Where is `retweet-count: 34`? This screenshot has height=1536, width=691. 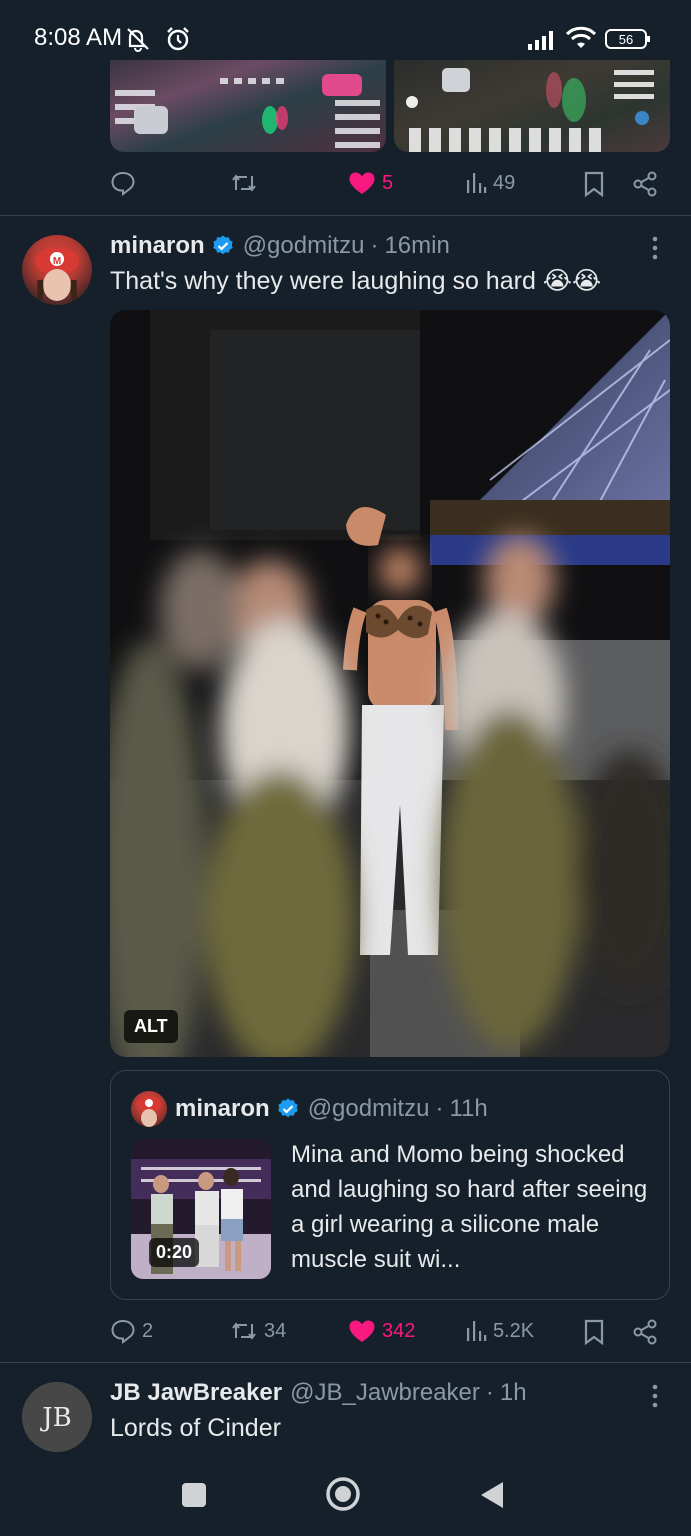 retweet-count: 34 is located at coordinates (275, 1330).